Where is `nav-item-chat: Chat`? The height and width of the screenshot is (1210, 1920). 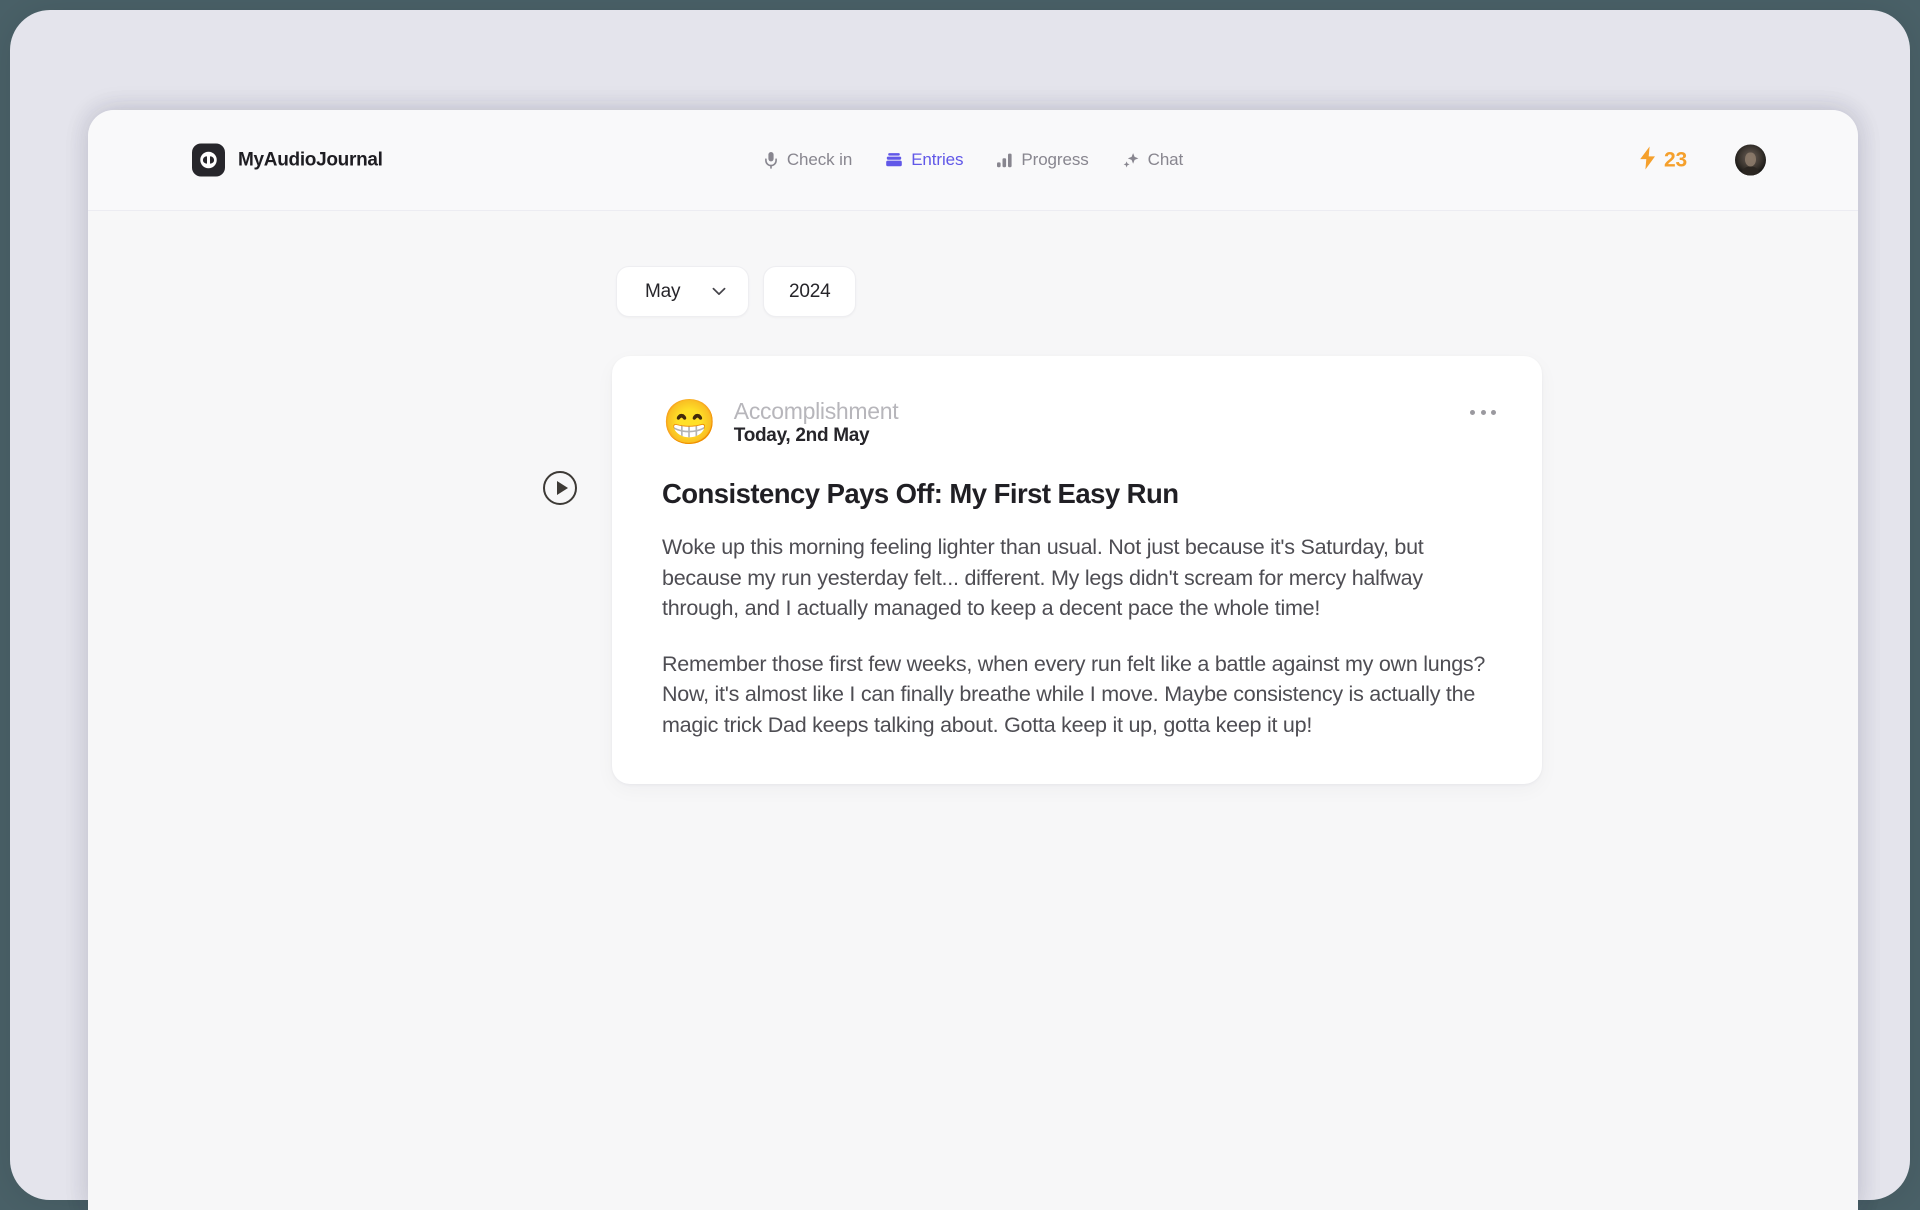
nav-item-chat: Chat is located at coordinates (1153, 160).